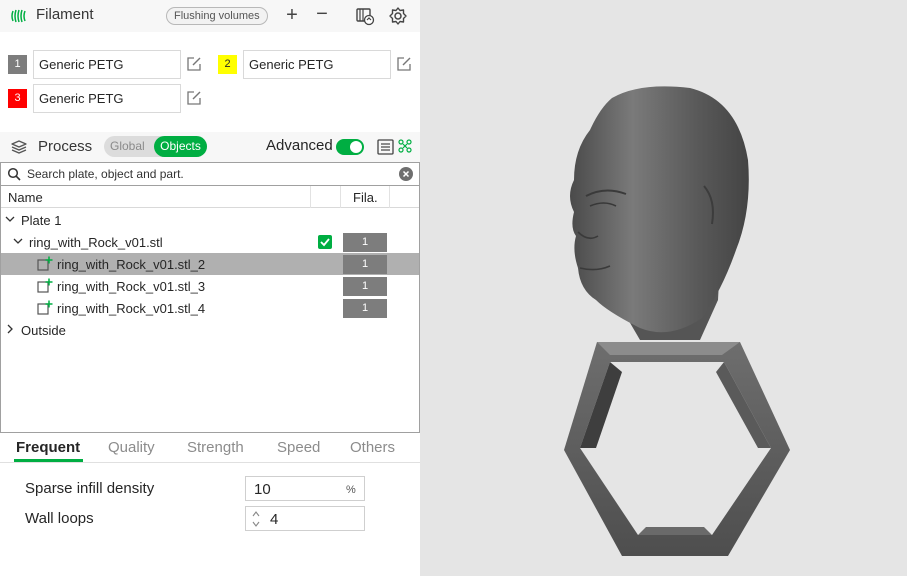  I want to click on settings-gear-icon, so click(398, 16).